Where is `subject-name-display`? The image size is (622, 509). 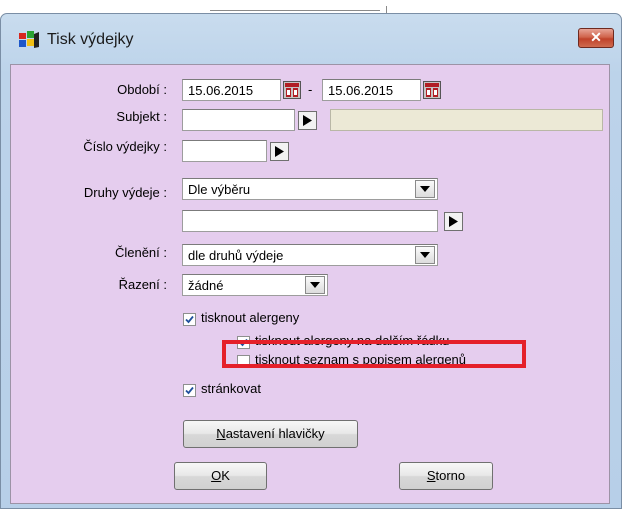
subject-name-display is located at coordinates (466, 120).